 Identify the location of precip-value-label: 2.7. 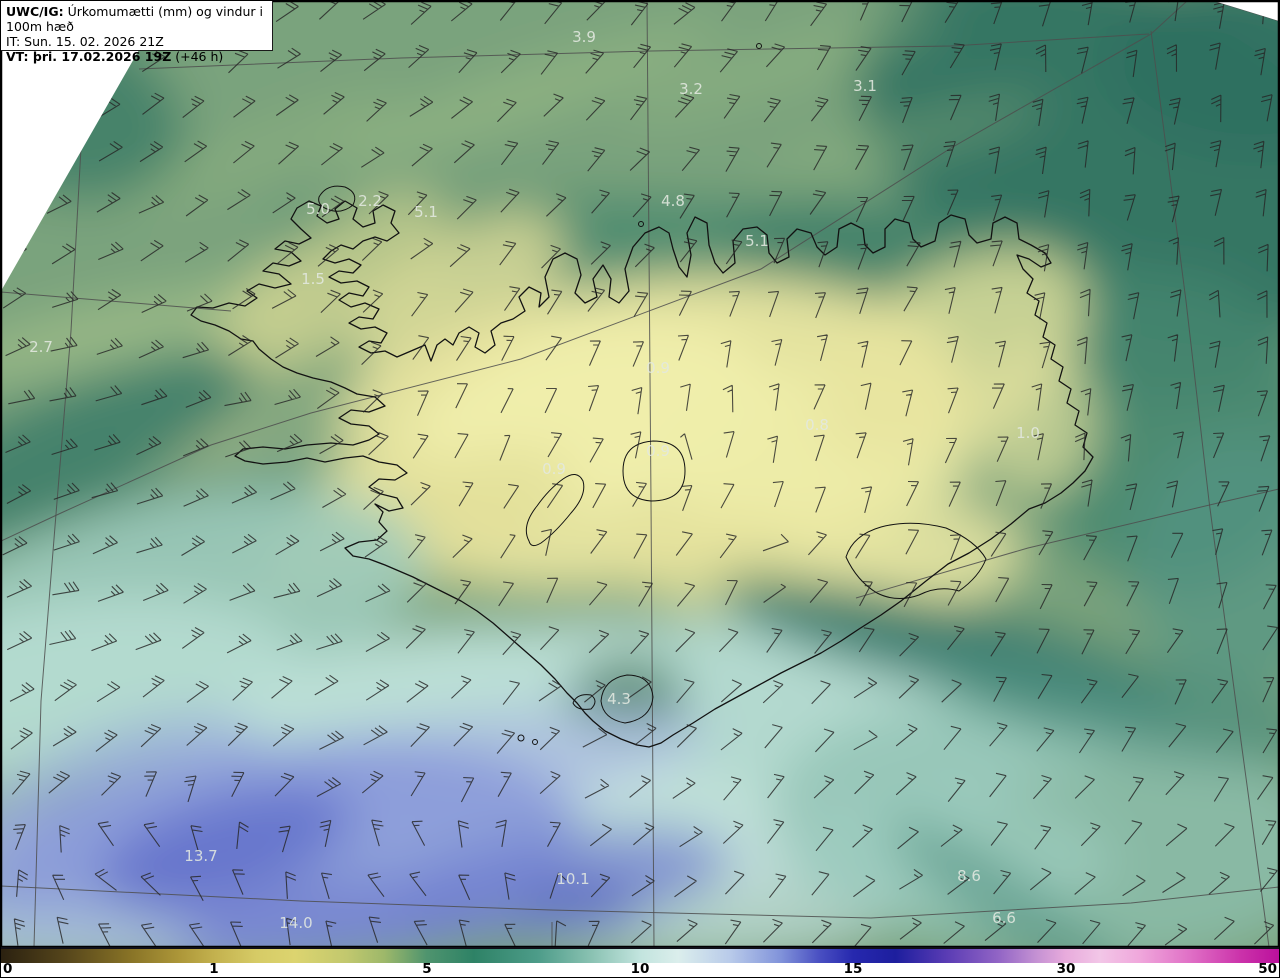
(41, 347).